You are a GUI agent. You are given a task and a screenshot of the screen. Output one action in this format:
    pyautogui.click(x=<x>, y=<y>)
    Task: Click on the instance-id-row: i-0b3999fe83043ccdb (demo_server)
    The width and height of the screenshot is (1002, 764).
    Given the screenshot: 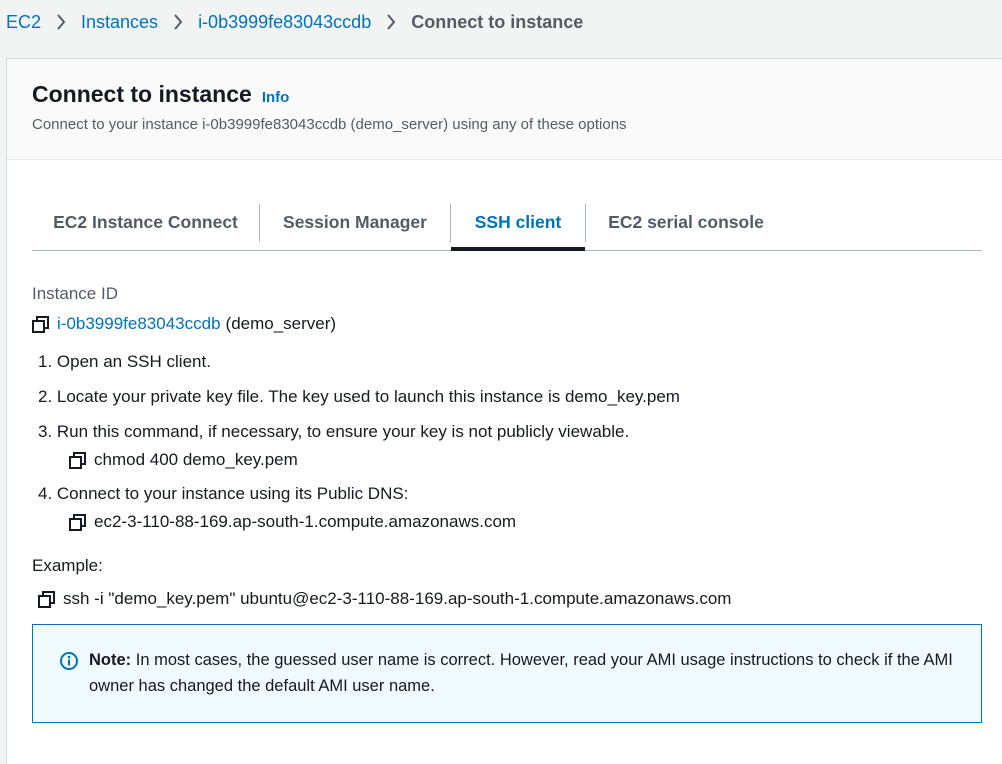 What is the action you would take?
    pyautogui.click(x=184, y=324)
    